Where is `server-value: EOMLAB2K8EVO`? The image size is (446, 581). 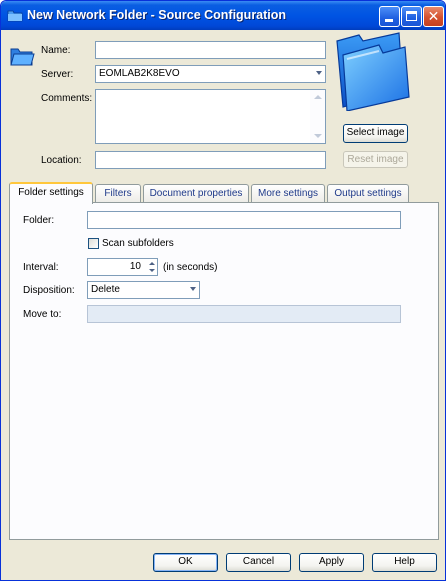 server-value: EOMLAB2K8EVO is located at coordinates (139, 73).